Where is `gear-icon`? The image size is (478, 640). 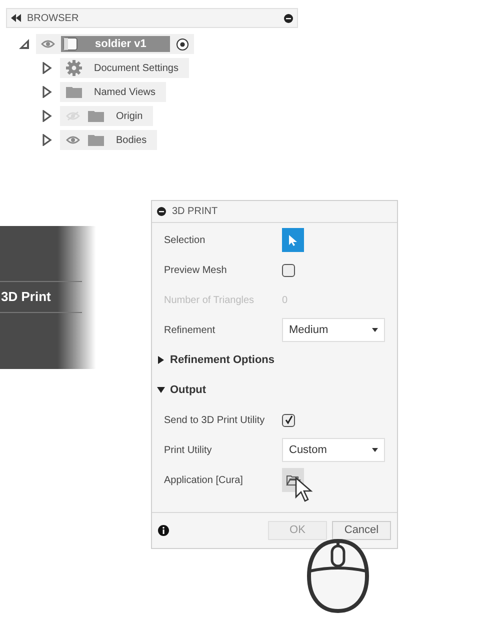
gear-icon is located at coordinates (74, 68).